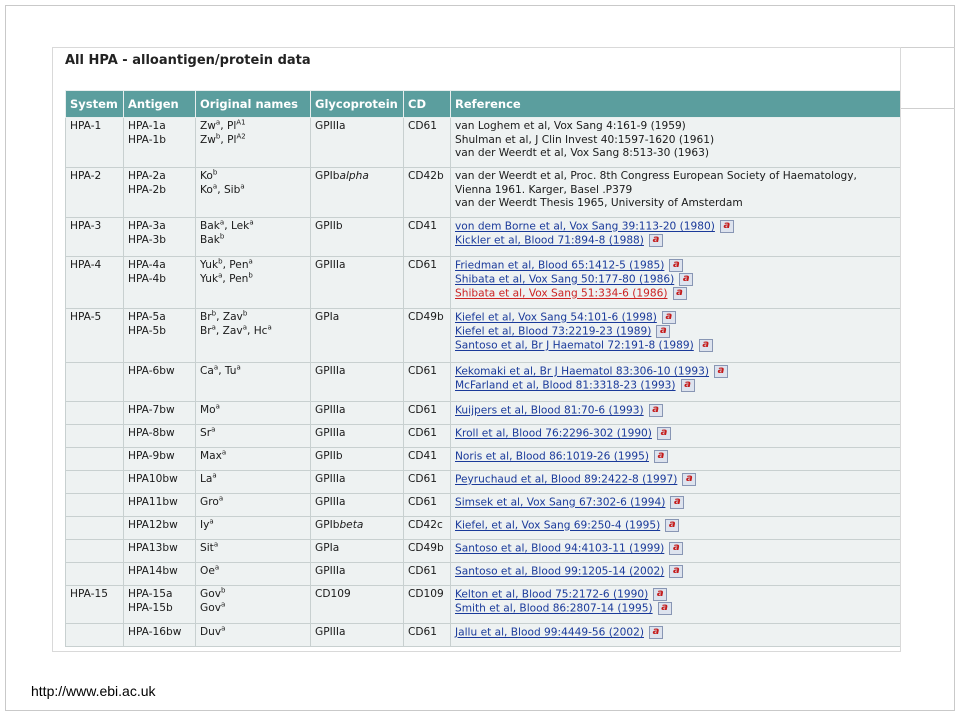  I want to click on reference-link: Shibata et al, Vox Sang 51:334-6 (1986), so click(561, 294).